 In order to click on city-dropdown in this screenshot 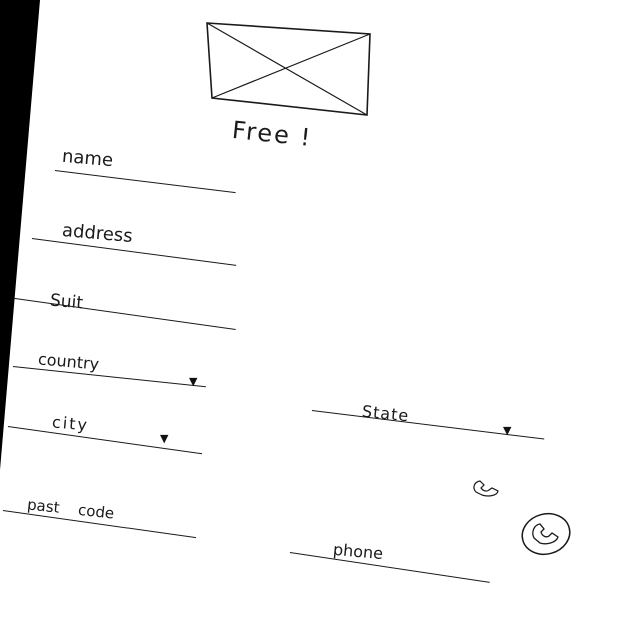, I will do `click(105, 440)`.